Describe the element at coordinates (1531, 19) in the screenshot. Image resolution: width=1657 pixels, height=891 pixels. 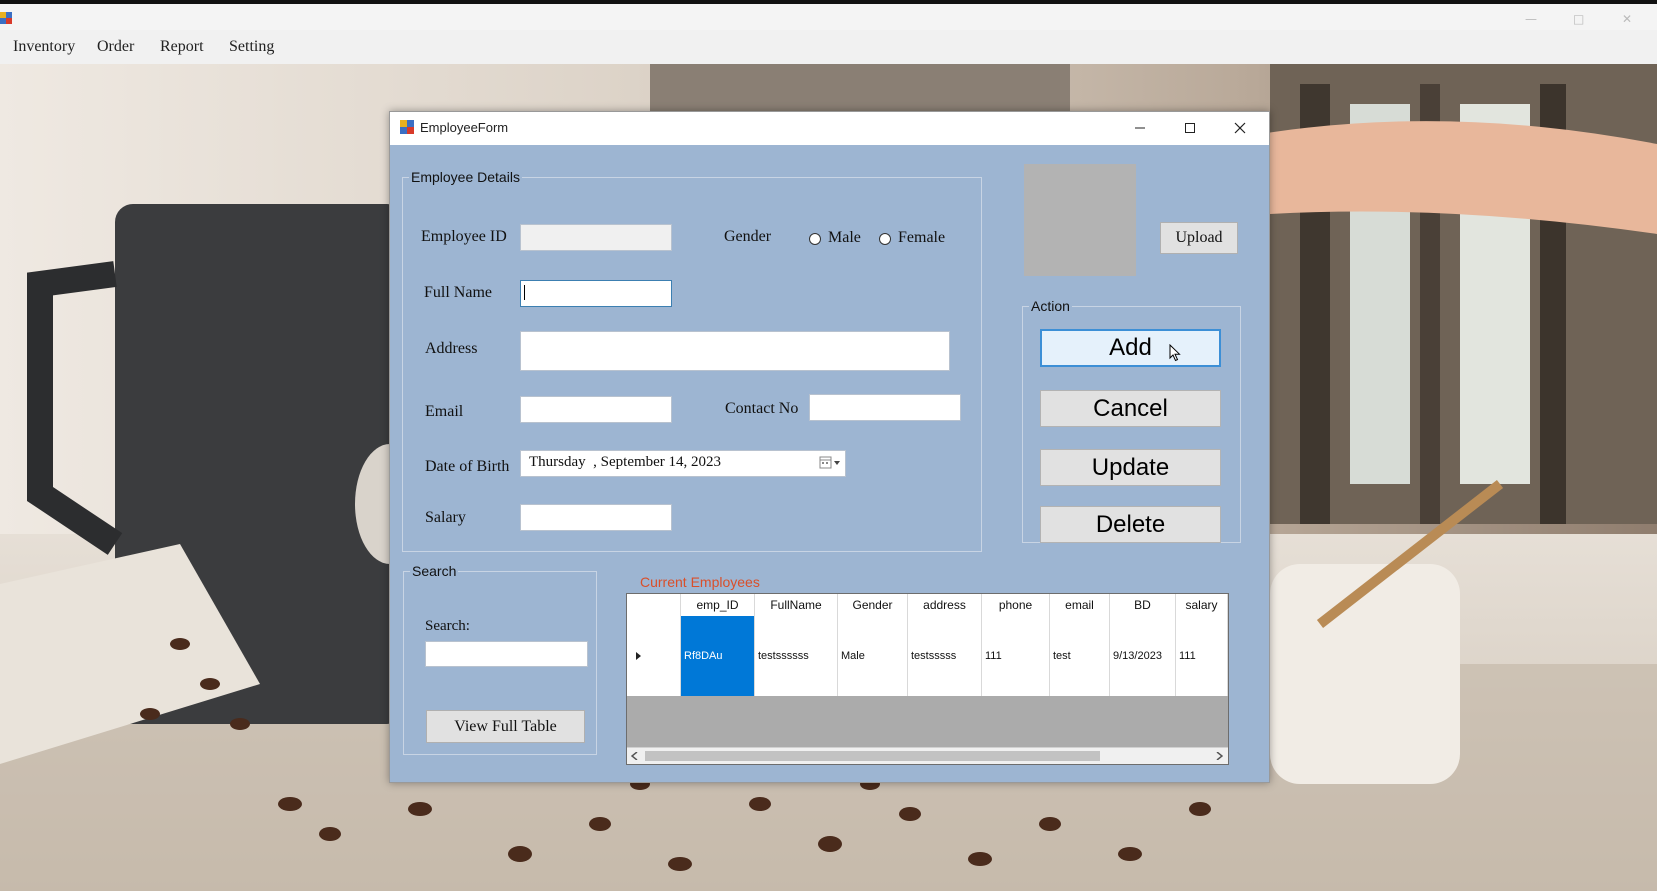
I see `main-minimize-icon: —` at that location.